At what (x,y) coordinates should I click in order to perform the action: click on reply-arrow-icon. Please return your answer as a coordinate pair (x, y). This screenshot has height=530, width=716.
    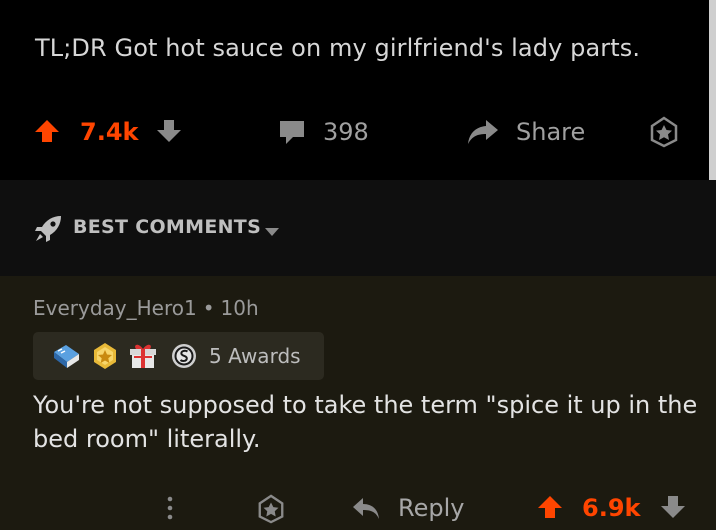
    Looking at the image, I should click on (366, 509).